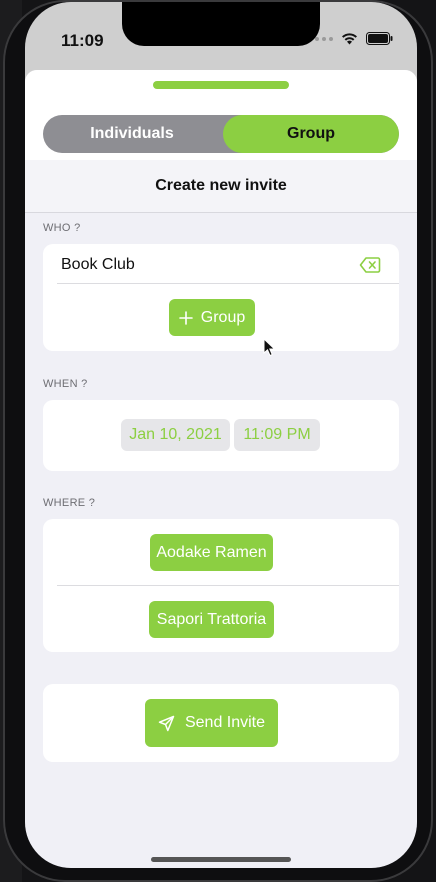  I want to click on time-picker-button: 11:09 PM, so click(277, 435).